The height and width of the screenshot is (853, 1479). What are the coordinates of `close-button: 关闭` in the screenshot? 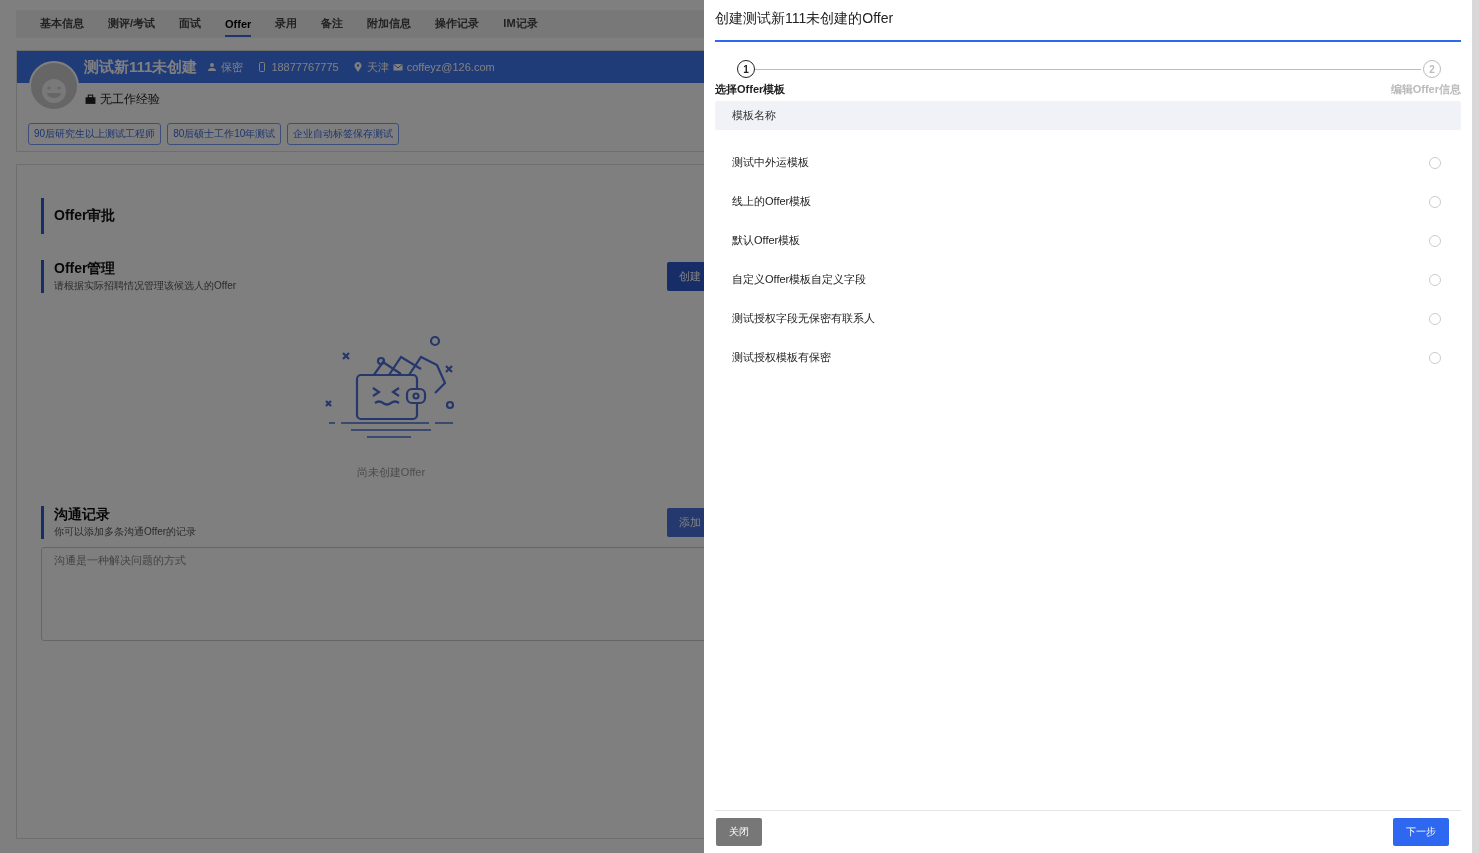 It's located at (739, 832).